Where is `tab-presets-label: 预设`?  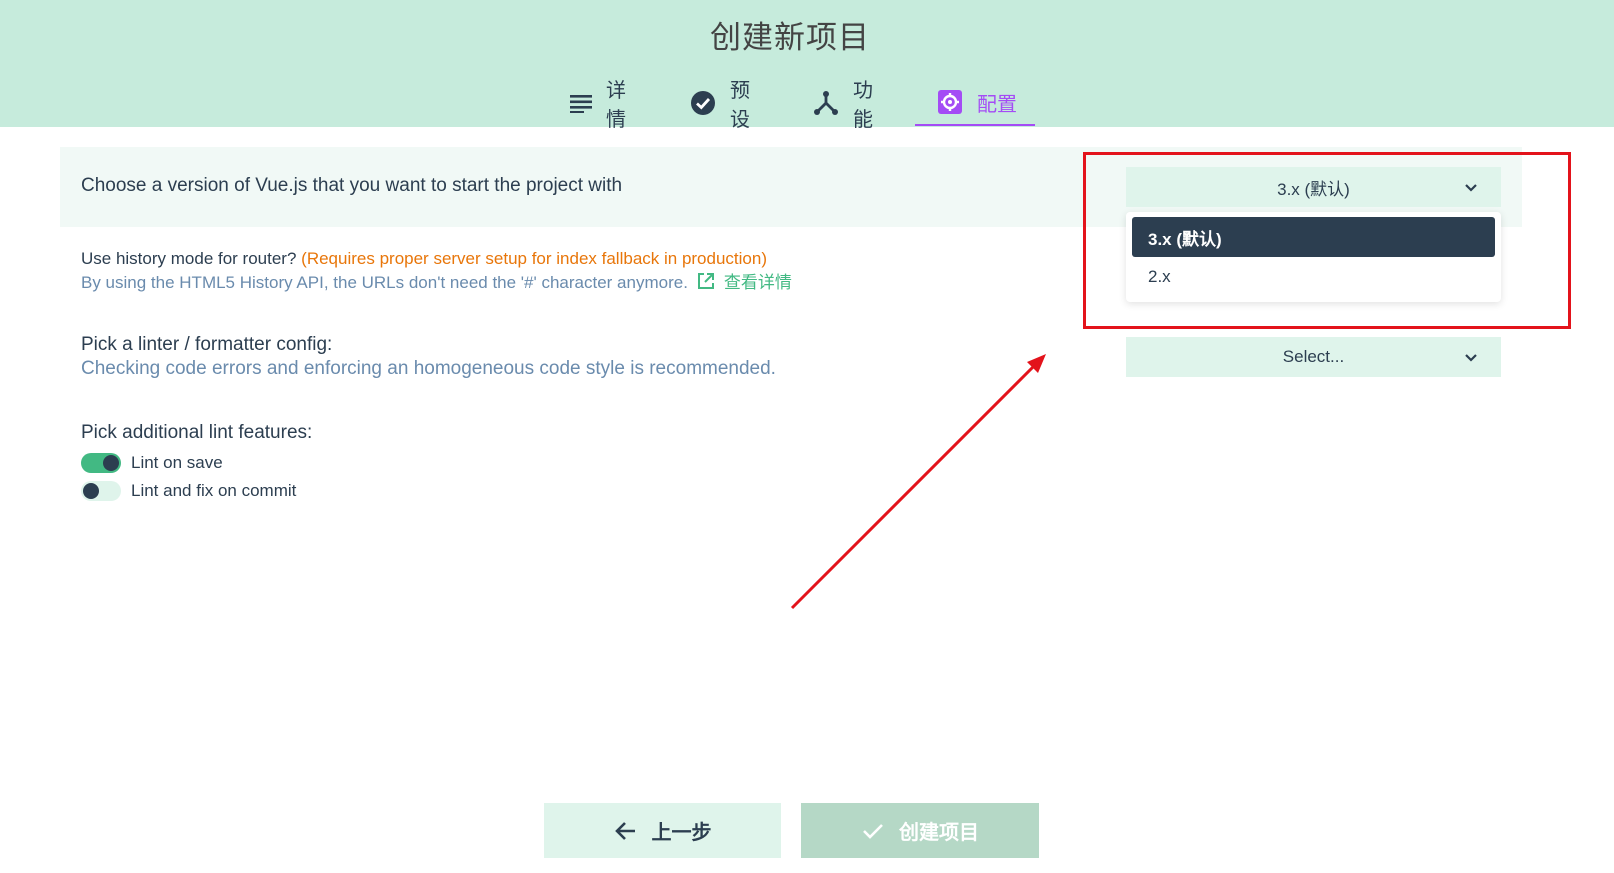 tab-presets-label: 预设 is located at coordinates (740, 105).